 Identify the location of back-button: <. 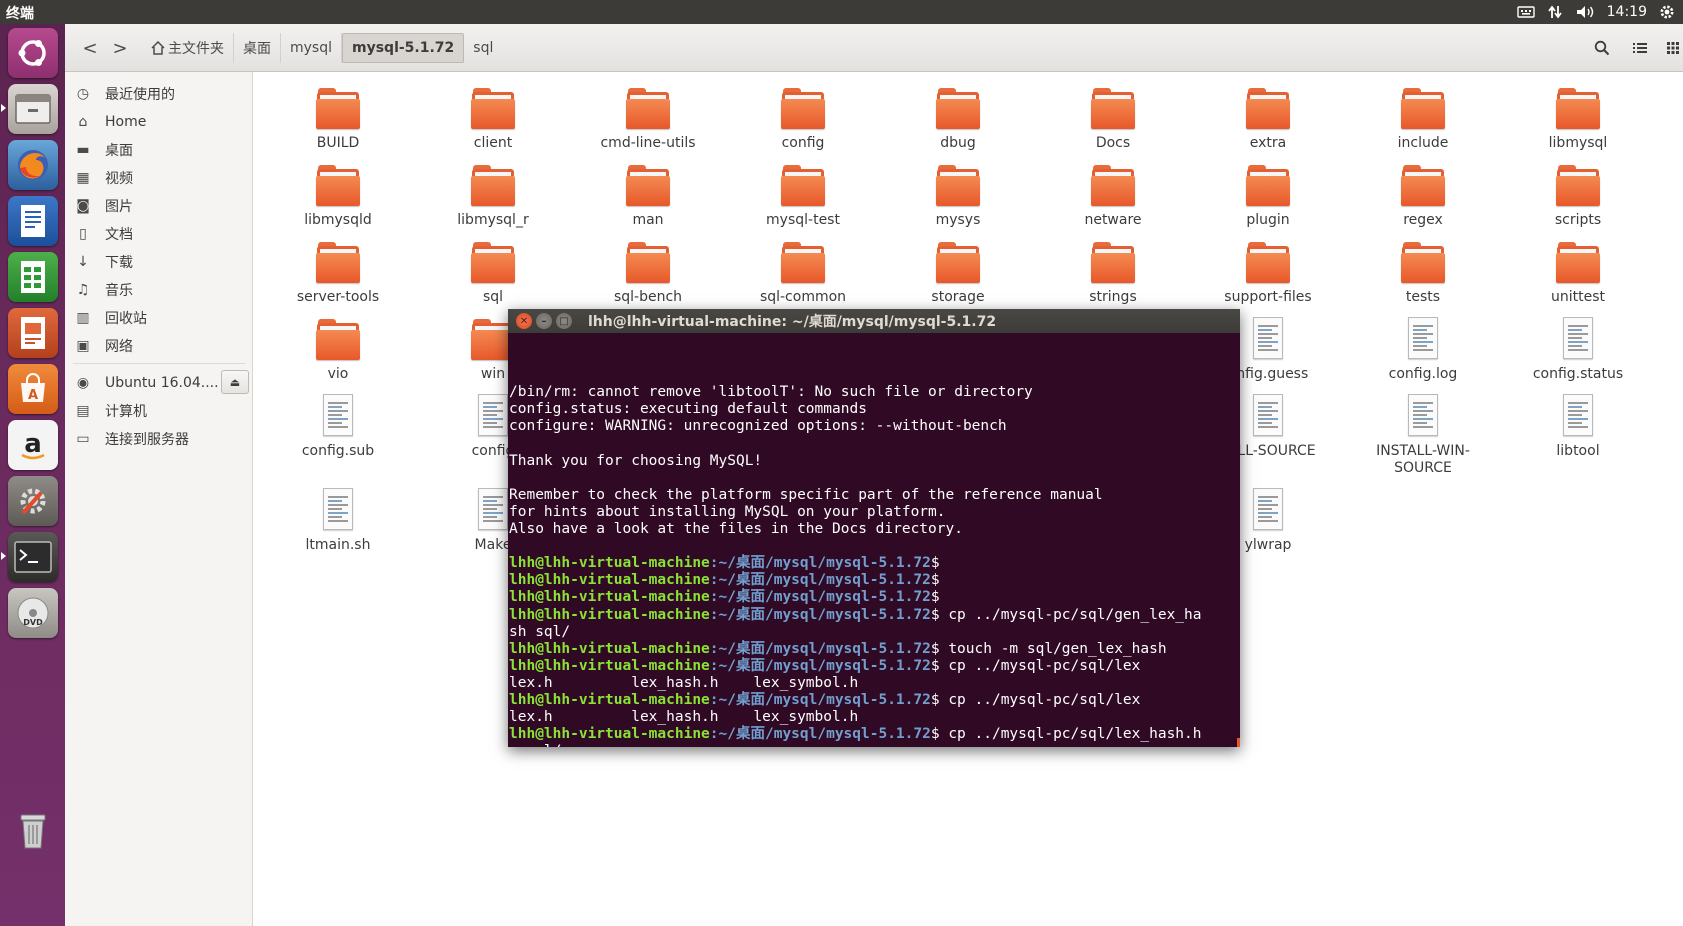
(90, 48).